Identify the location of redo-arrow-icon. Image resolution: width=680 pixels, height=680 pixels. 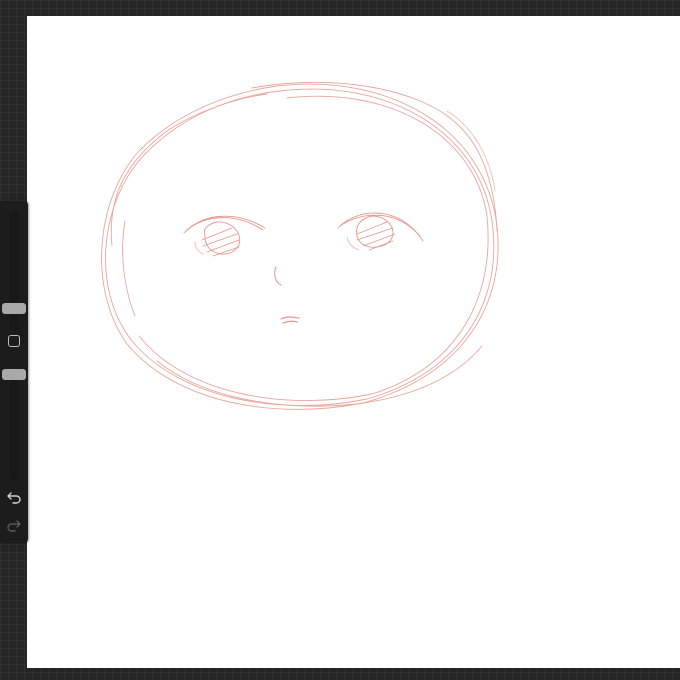
(14, 526).